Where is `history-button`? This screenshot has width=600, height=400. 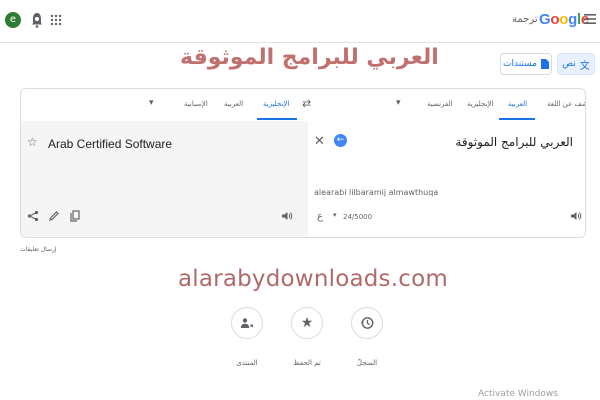 history-button is located at coordinates (367, 323).